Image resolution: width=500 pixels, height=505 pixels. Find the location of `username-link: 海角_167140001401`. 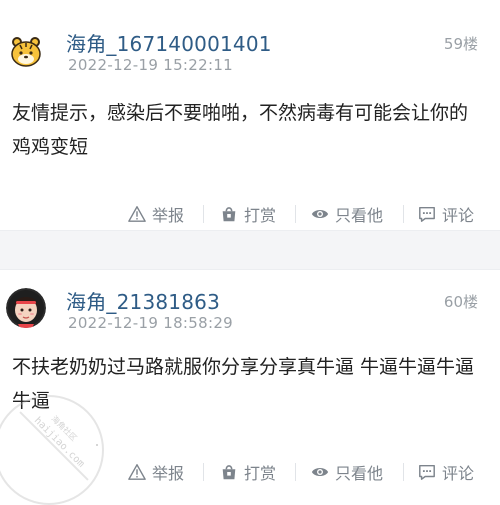

username-link: 海角_167140001401 is located at coordinates (169, 42).